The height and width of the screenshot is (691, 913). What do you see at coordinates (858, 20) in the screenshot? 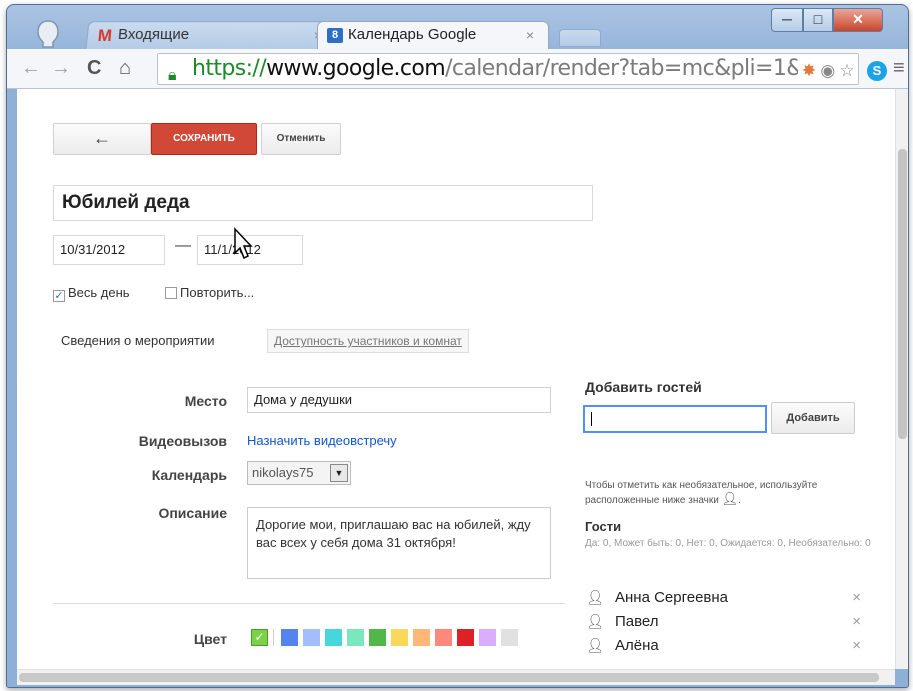
I see `close-window-button: ✕` at bounding box center [858, 20].